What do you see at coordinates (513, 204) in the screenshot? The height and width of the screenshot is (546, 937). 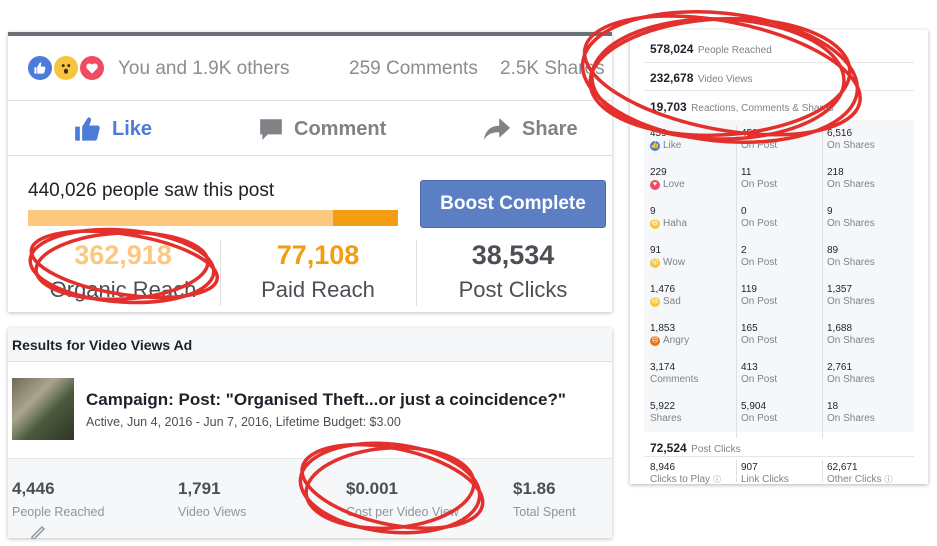 I see `boost-complete-button: Boost Complete` at bounding box center [513, 204].